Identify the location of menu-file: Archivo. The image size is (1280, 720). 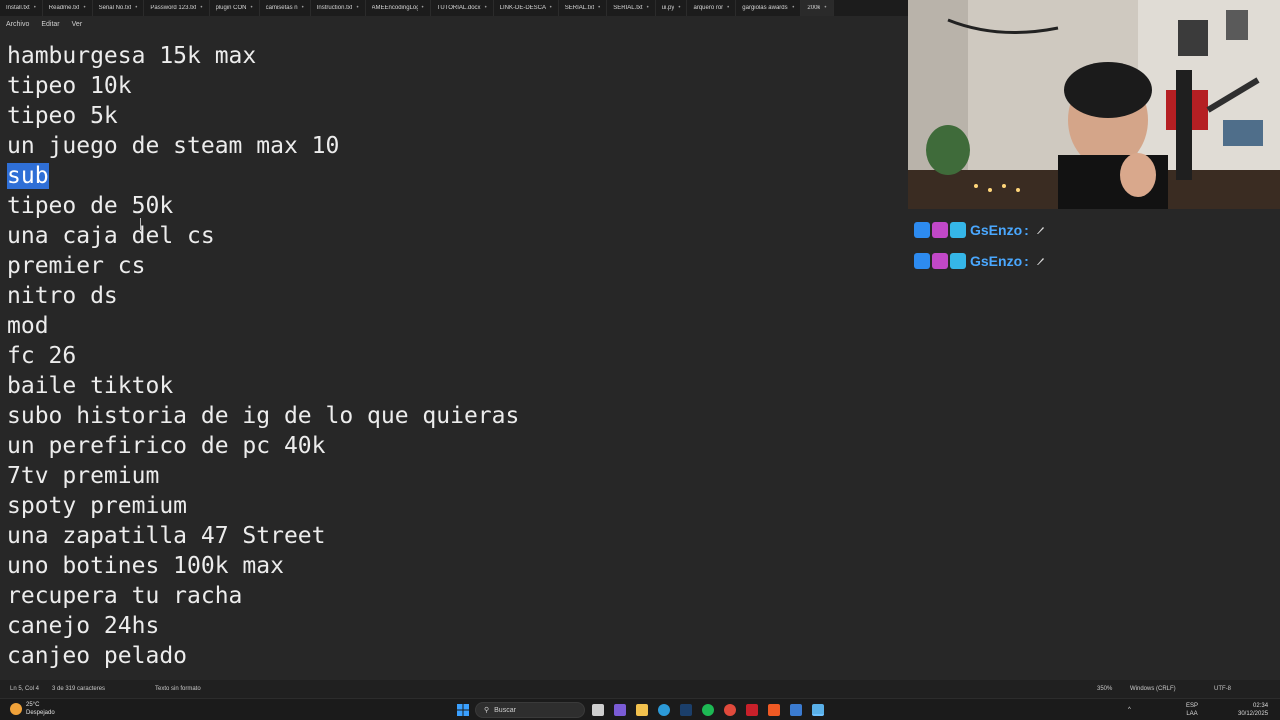
(17, 24).